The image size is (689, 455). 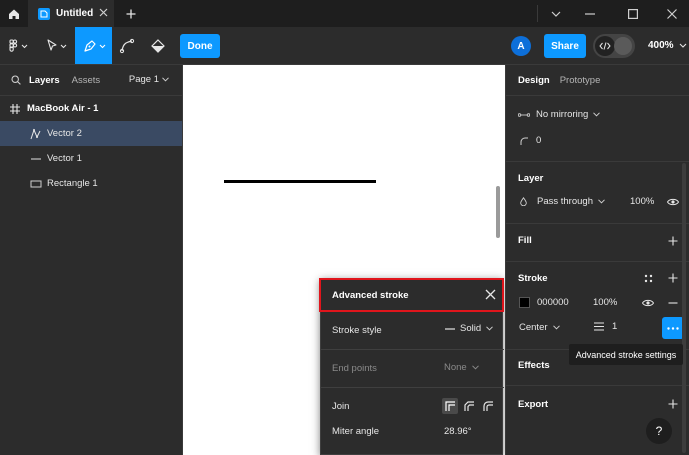 I want to click on layer-row-rectangle-1: Rectangle 1, so click(x=91, y=183).